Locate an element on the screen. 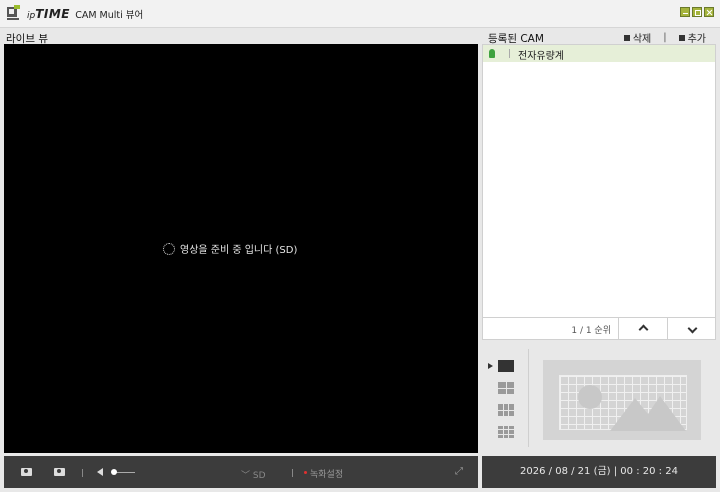  loading-text: 영상을 준비 중 입니다 (SD) is located at coordinates (239, 250).